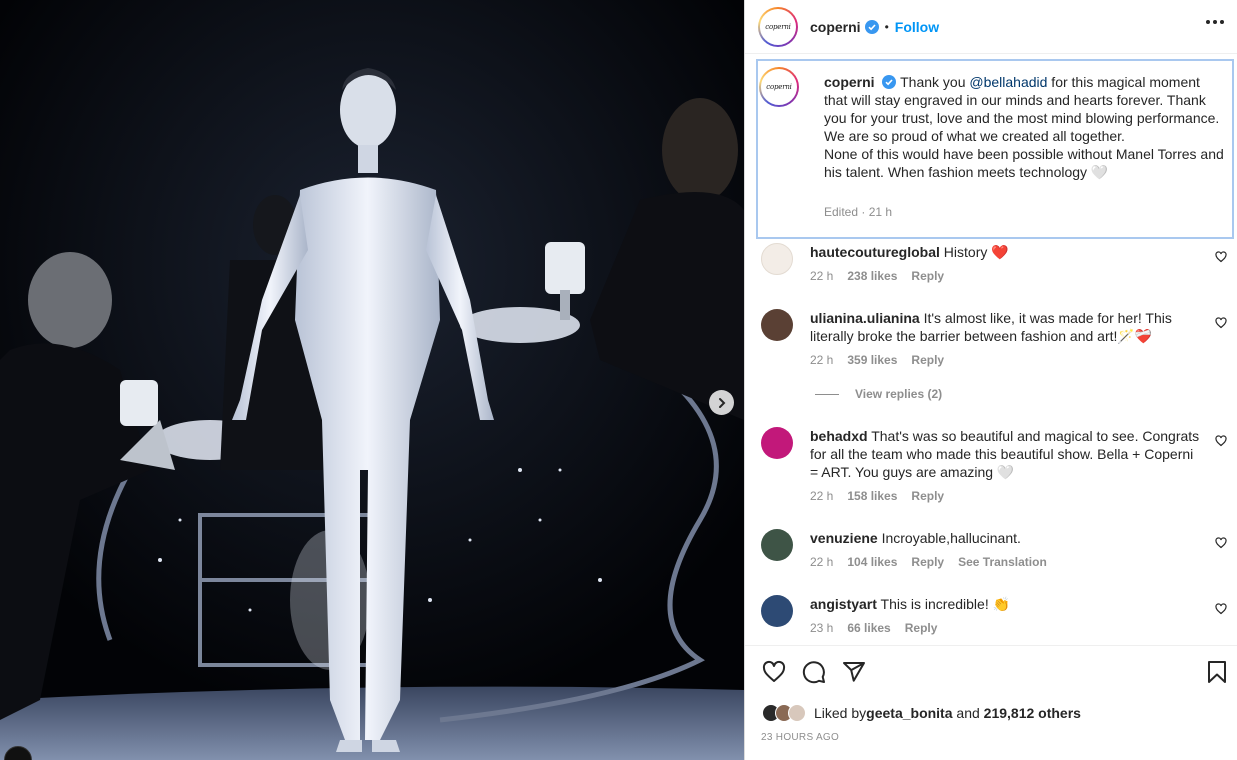 The image size is (1237, 760). I want to click on likes-middle: and, so click(968, 713).